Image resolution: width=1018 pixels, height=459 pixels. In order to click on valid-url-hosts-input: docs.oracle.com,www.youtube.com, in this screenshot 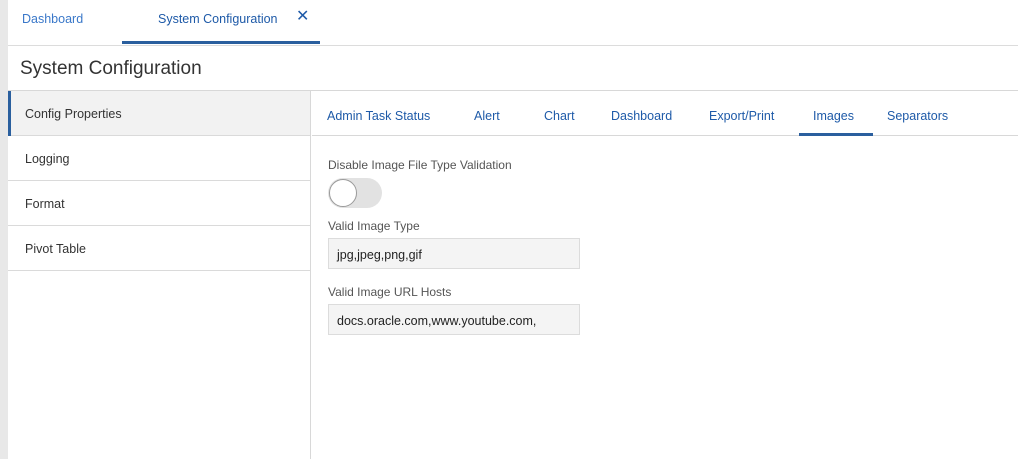, I will do `click(454, 319)`.